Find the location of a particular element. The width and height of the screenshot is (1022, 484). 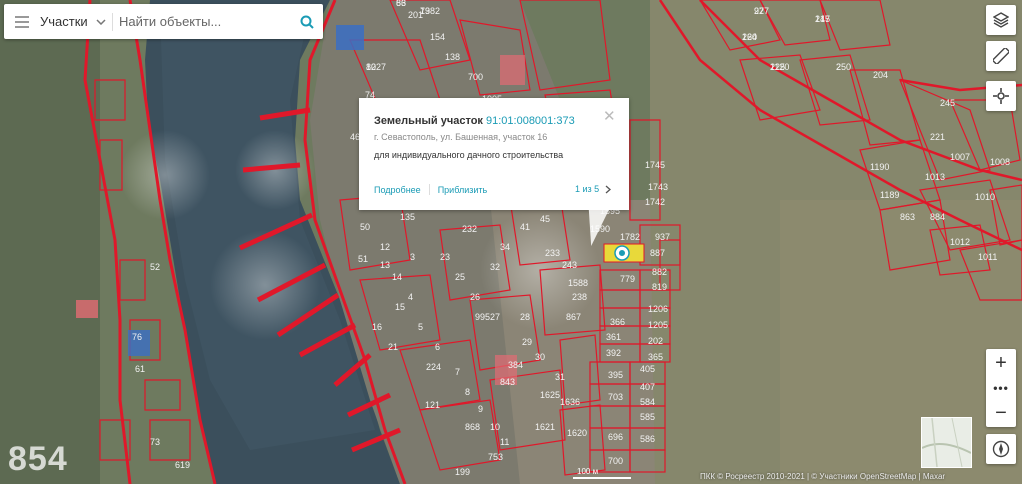

parcel-label: 12 is located at coordinates (385, 247).